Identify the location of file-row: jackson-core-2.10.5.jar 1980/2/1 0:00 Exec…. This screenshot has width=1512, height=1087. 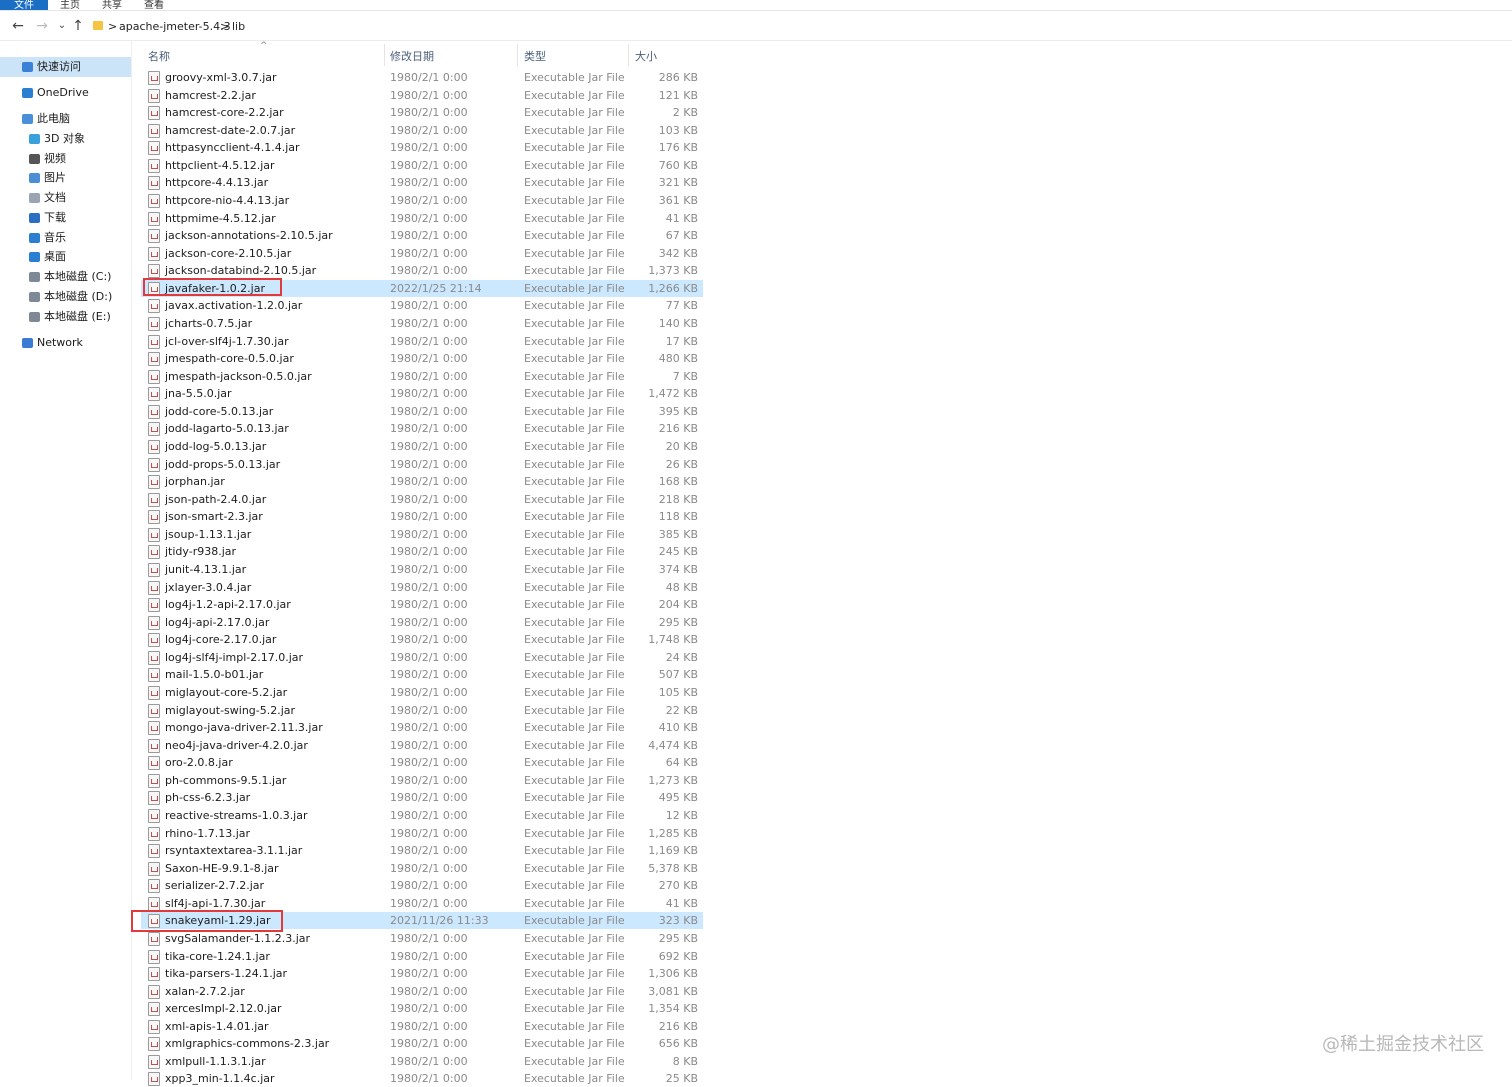
(422, 253).